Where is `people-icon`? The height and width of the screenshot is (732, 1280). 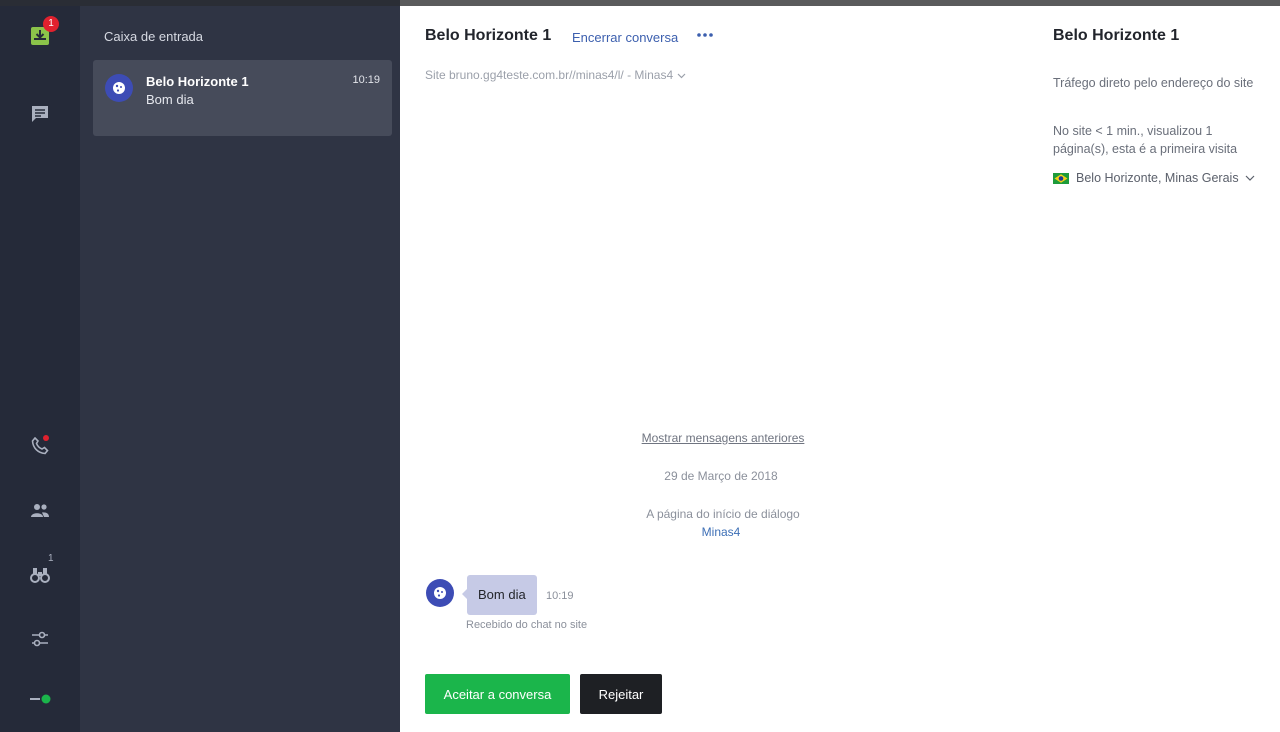 people-icon is located at coordinates (40, 510).